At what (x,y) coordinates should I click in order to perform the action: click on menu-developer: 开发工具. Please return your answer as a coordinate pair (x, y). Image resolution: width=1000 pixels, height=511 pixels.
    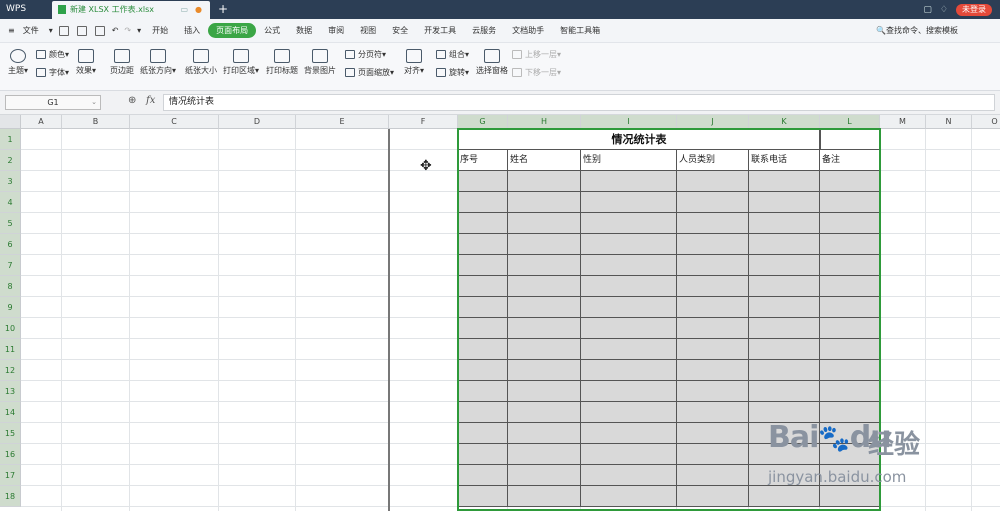
    Looking at the image, I should click on (440, 30).